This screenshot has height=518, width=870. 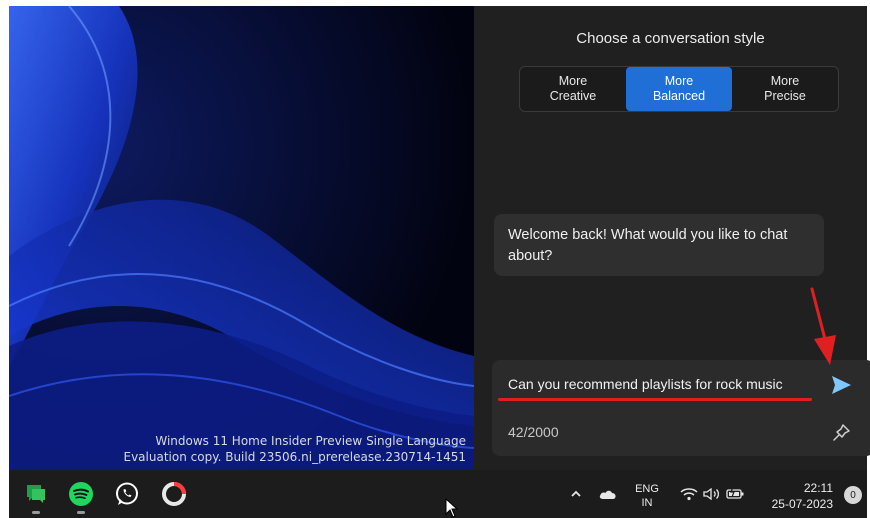 I want to click on google-chat-icon, so click(x=36, y=494).